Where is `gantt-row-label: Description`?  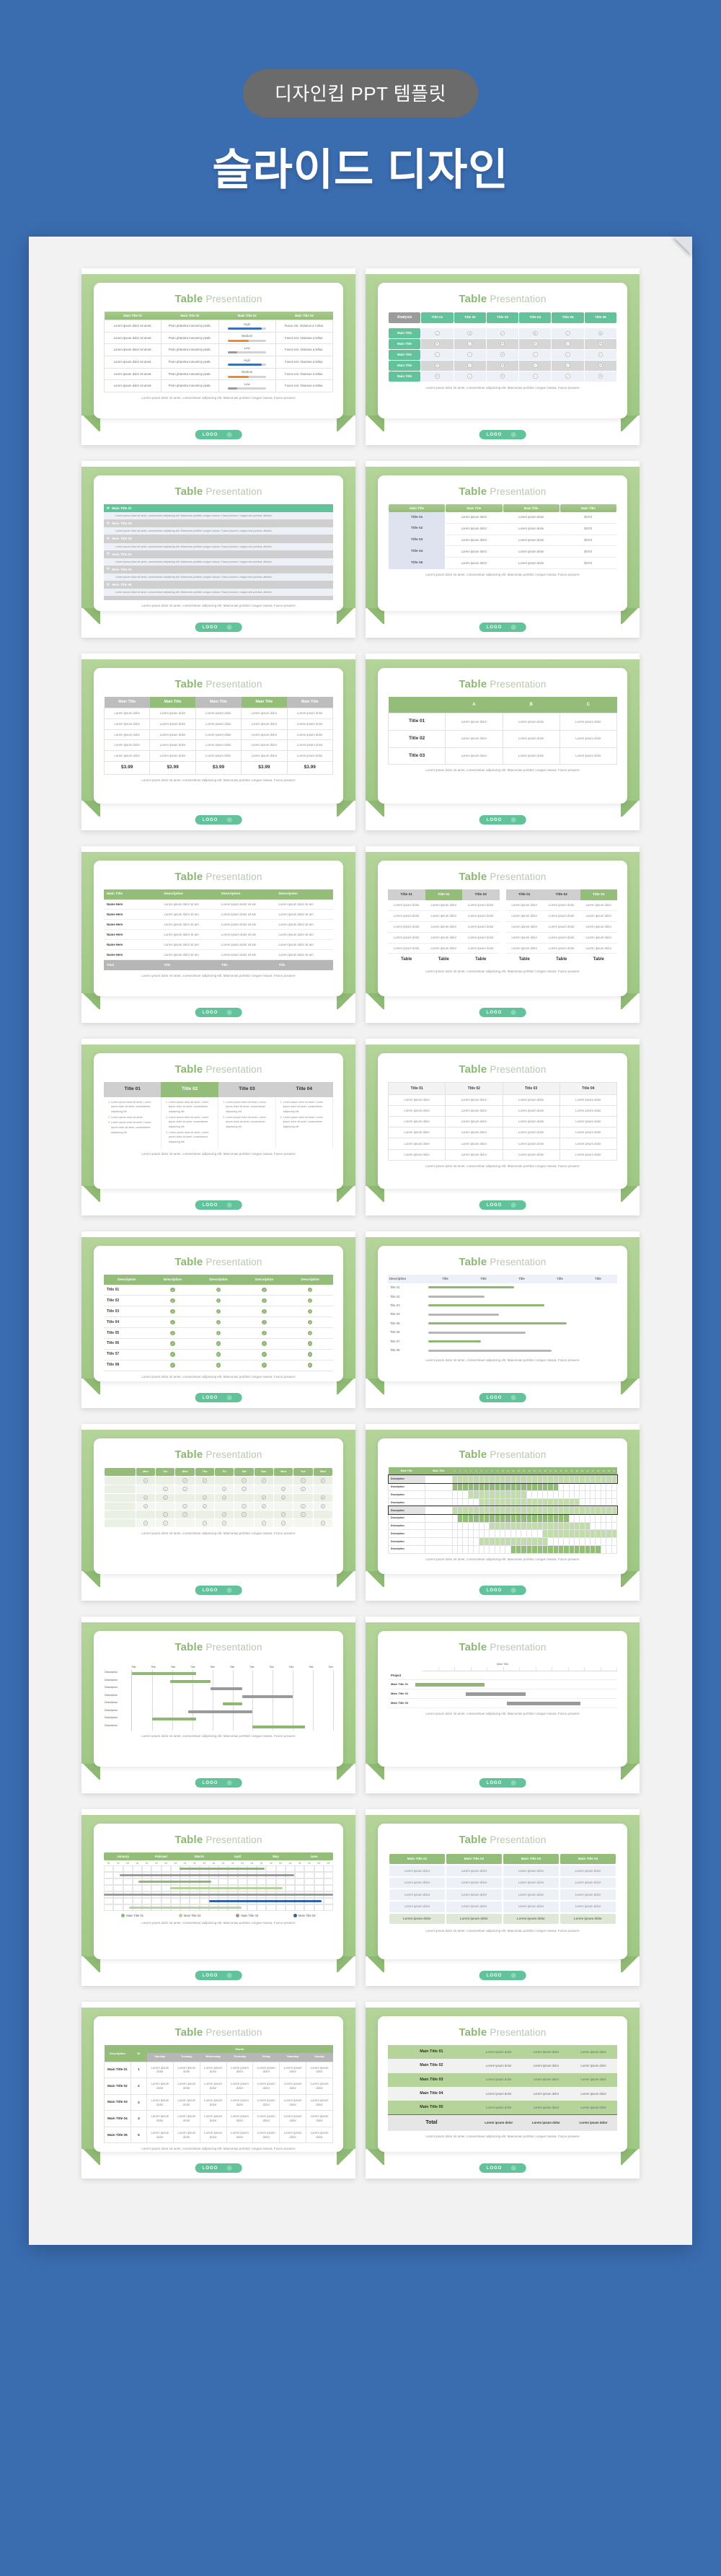 gantt-row-label: Description is located at coordinates (406, 1541).